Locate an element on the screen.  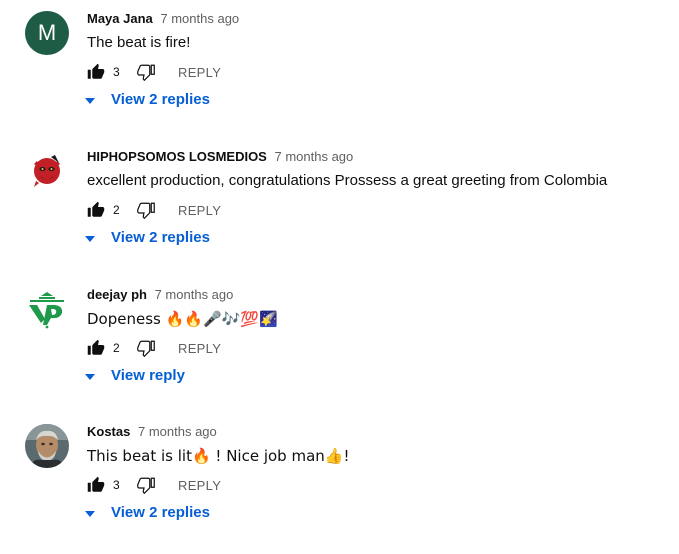
red-devil-logo-icon is located at coordinates (47, 171).